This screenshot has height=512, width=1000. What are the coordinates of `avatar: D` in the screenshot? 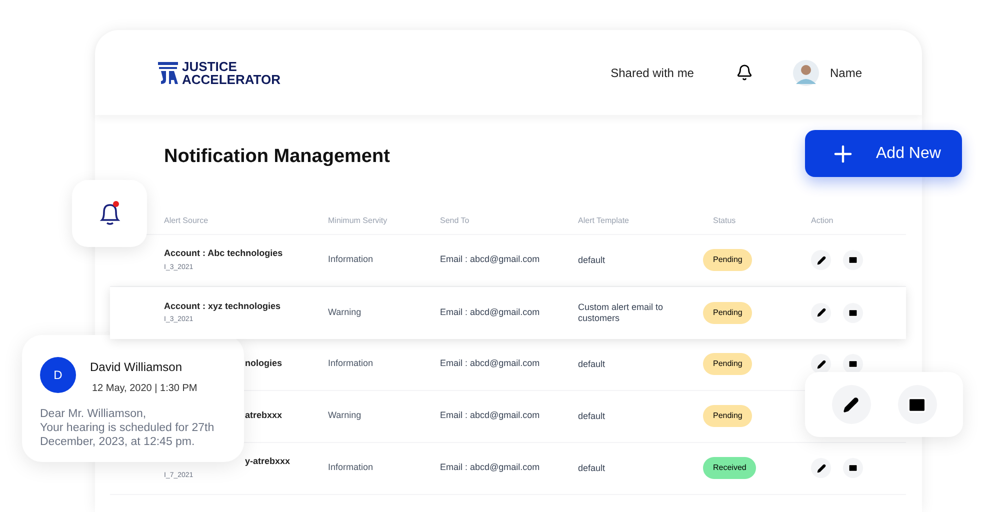 It's located at (58, 375).